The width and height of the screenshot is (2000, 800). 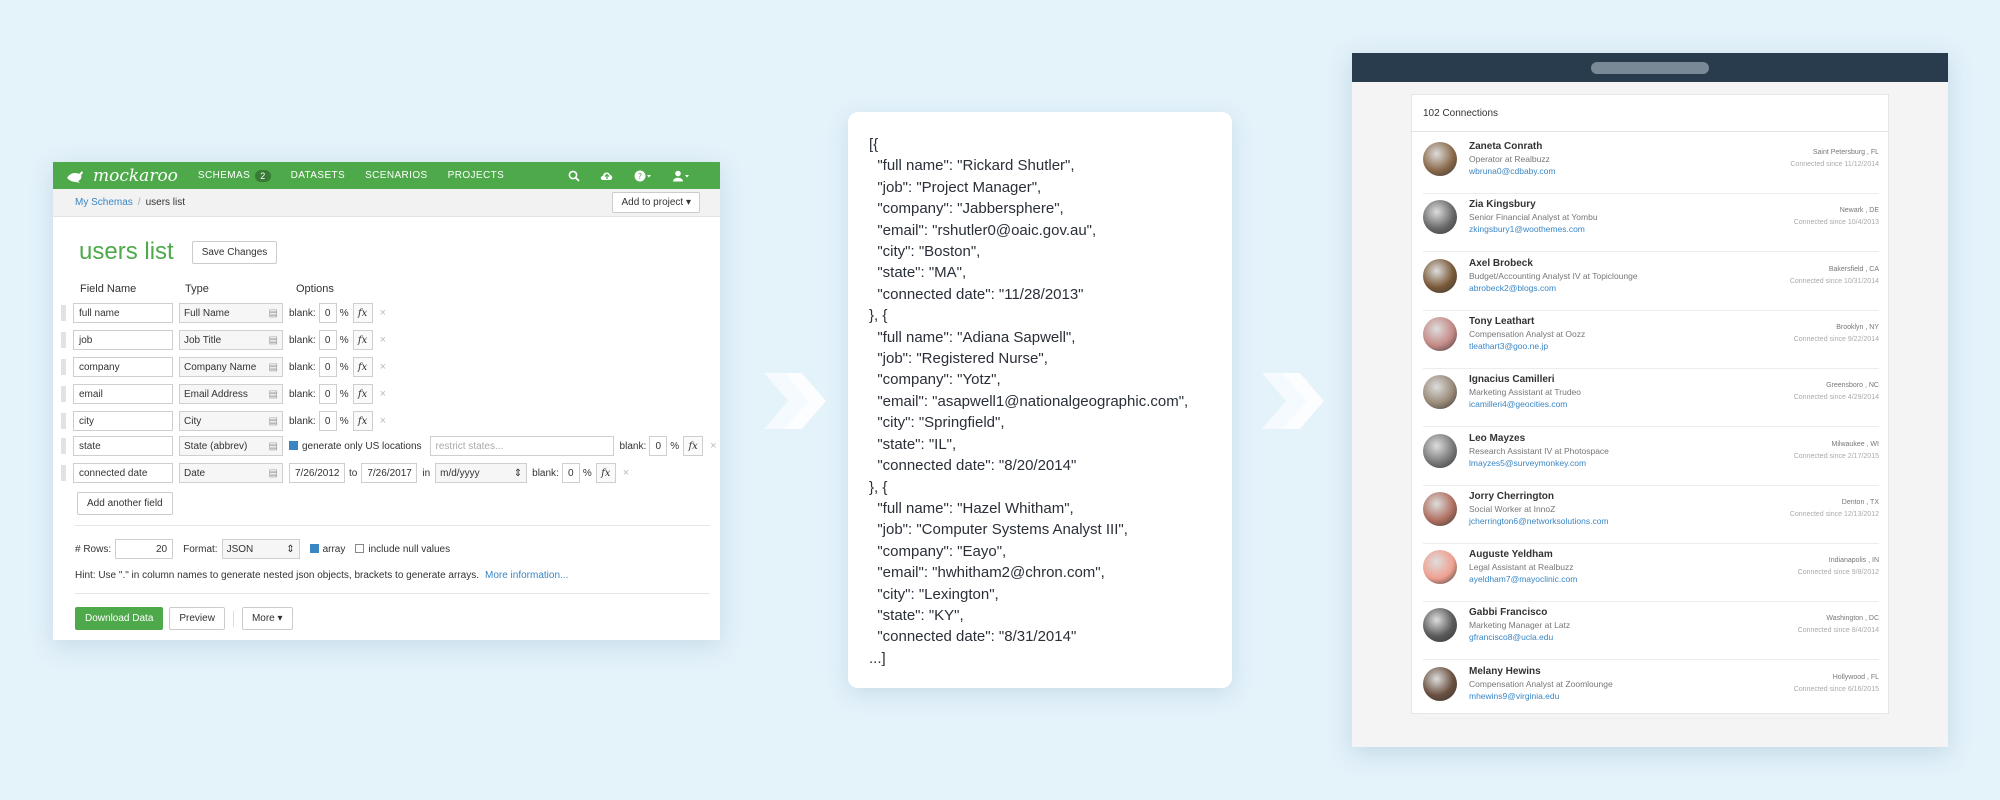 What do you see at coordinates (1533, 205) in the screenshot?
I see `connection-name: Zia Kingsbury` at bounding box center [1533, 205].